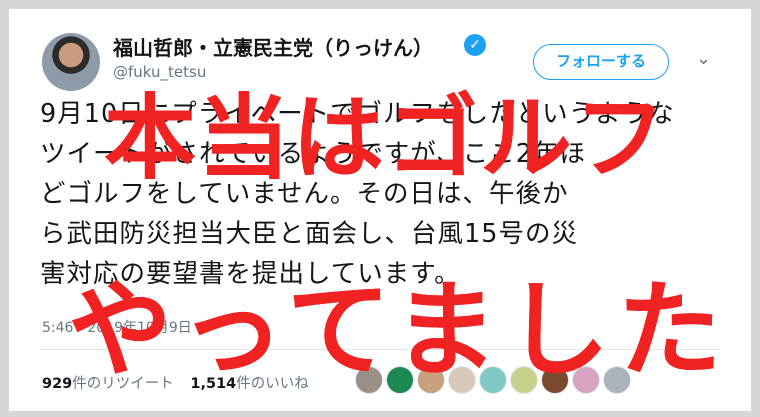 The width and height of the screenshot is (760, 417). Describe the element at coordinates (71, 62) in the screenshot. I see `author-avatar` at that location.